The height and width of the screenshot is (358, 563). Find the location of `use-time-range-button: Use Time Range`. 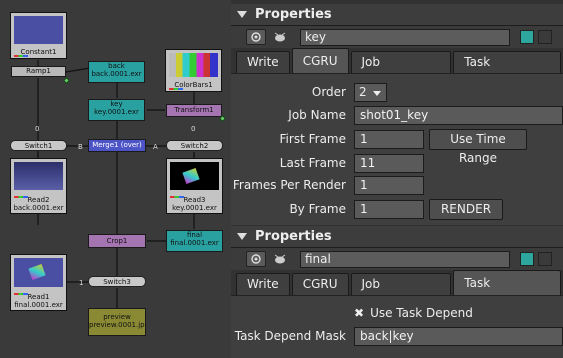

use-time-range-button: Use Time Range is located at coordinates (478, 146).